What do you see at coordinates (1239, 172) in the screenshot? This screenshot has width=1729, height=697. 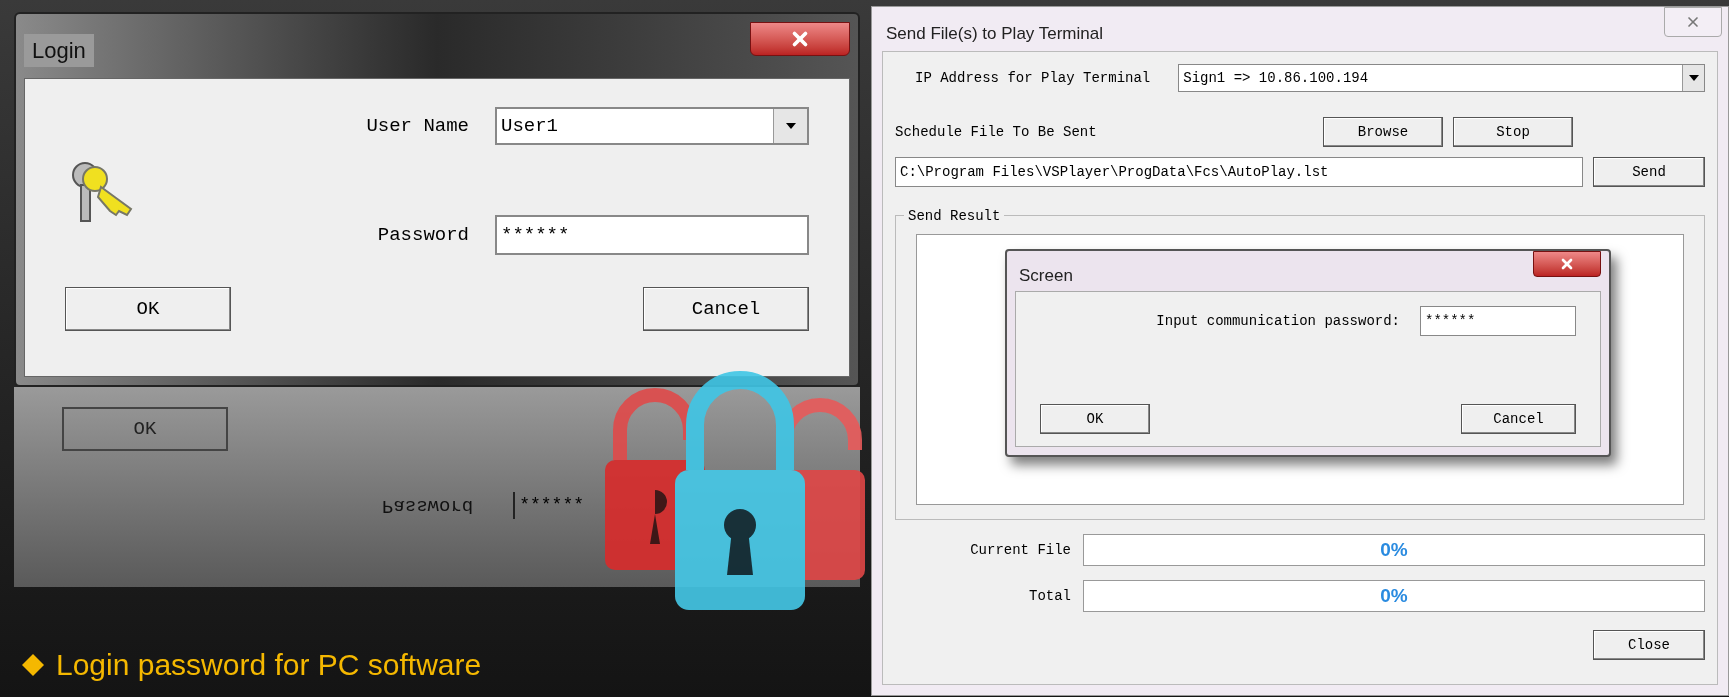 I see `file-path-field: C:\Program Files\VSPlayer\ProgData\Fcs\AutoPlay.lst` at bounding box center [1239, 172].